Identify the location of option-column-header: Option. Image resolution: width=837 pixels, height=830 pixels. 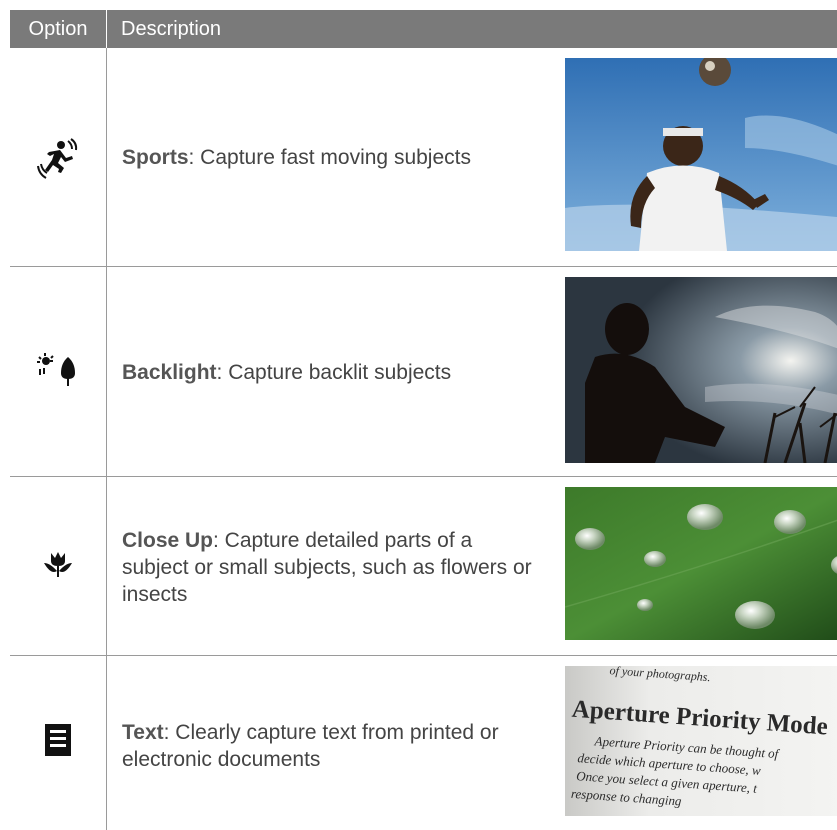
(58, 29).